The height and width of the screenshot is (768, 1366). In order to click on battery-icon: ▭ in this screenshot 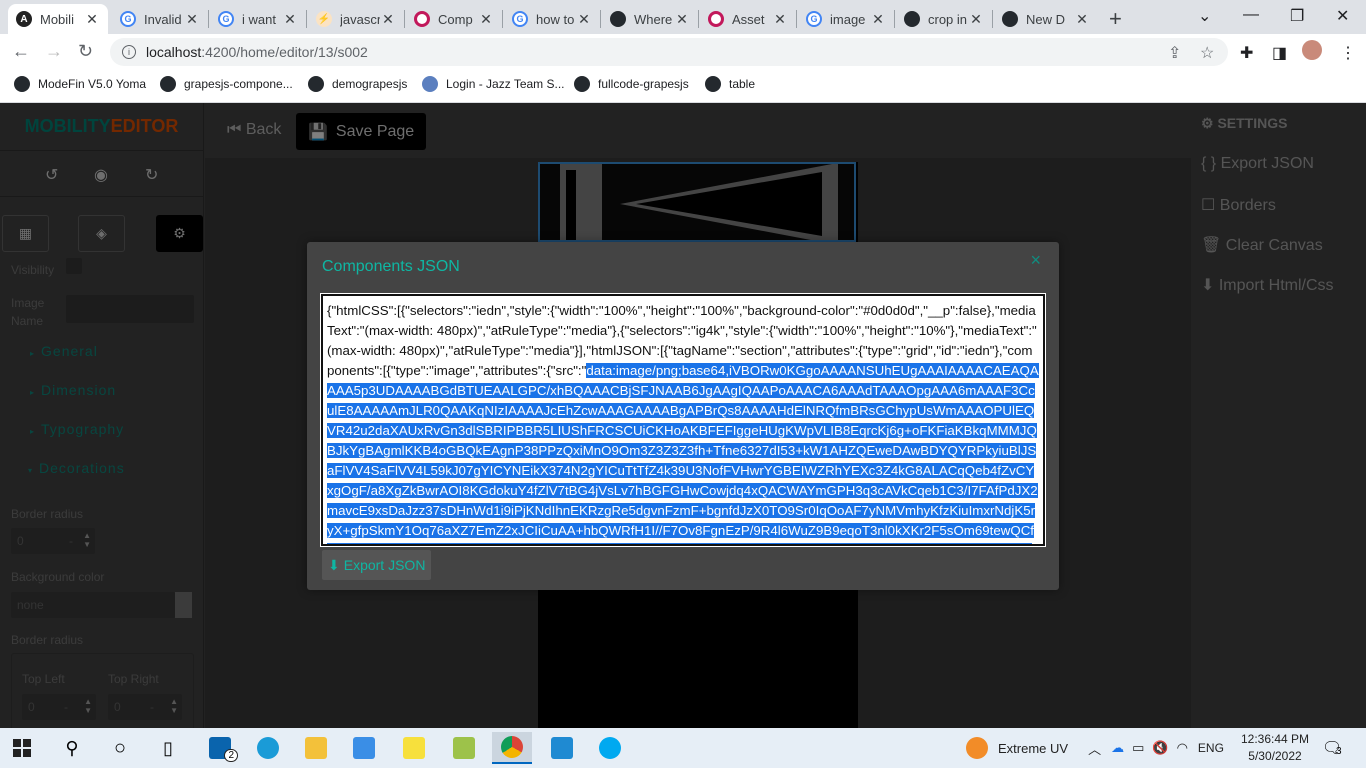, I will do `click(1138, 748)`.